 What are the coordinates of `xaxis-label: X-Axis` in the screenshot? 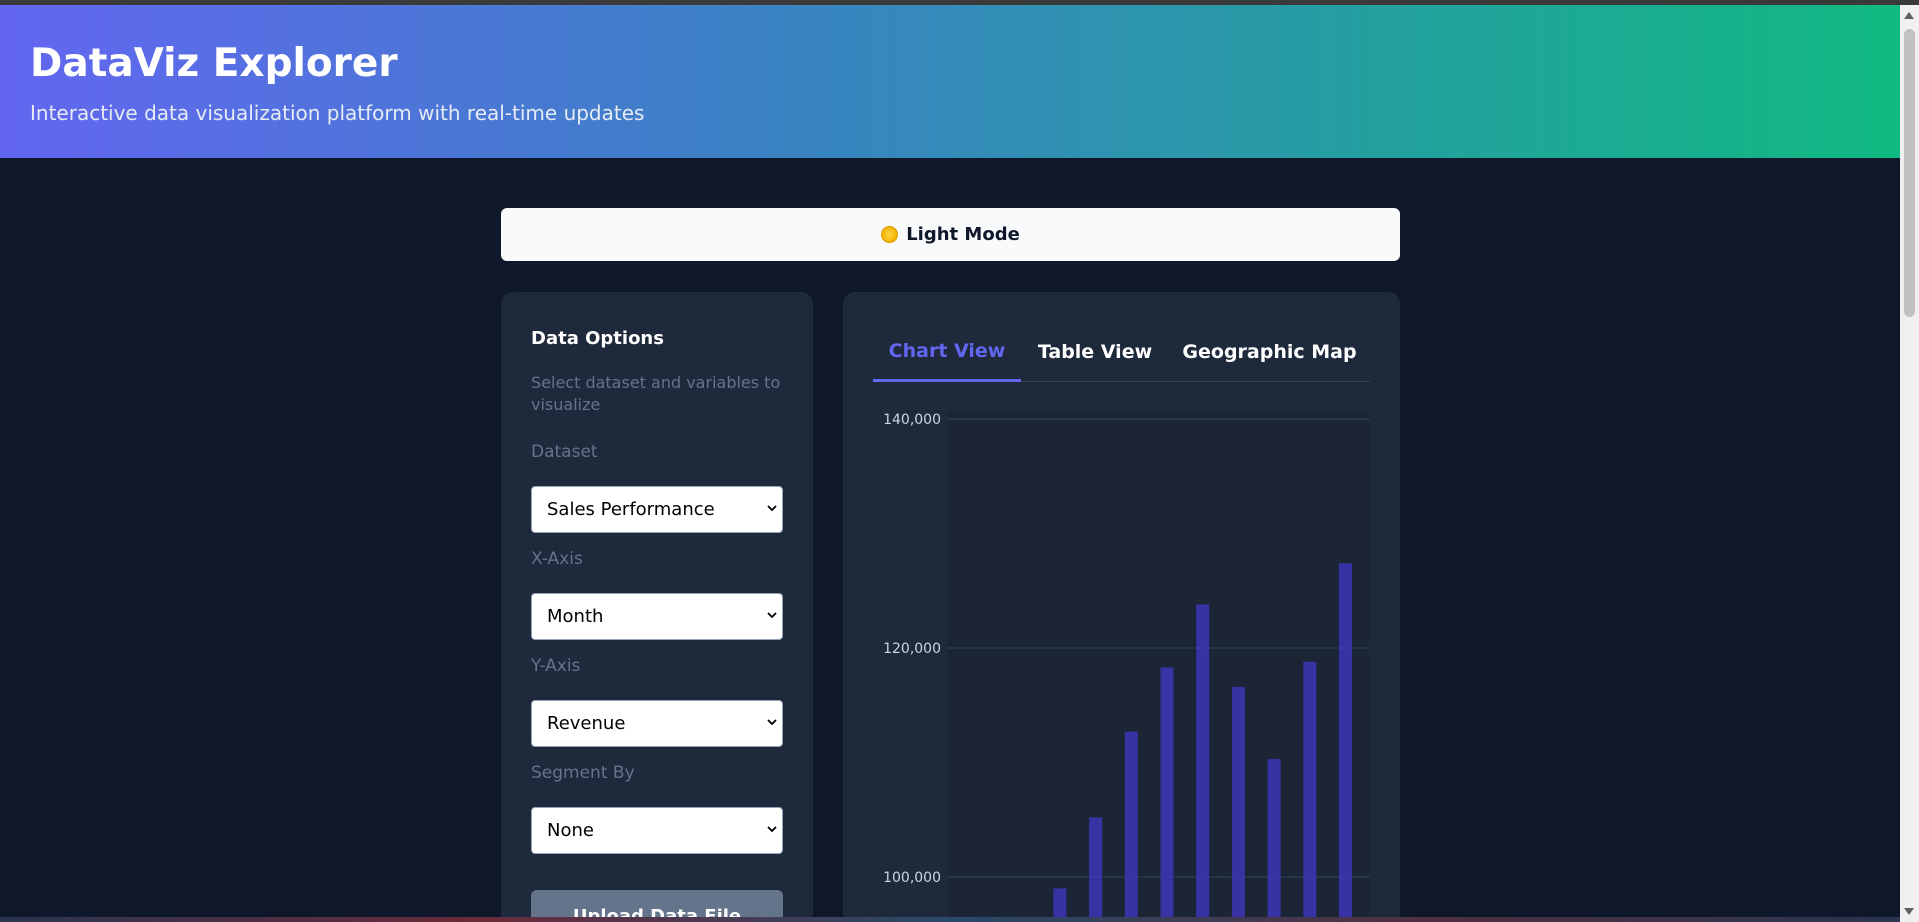 It's located at (557, 559).